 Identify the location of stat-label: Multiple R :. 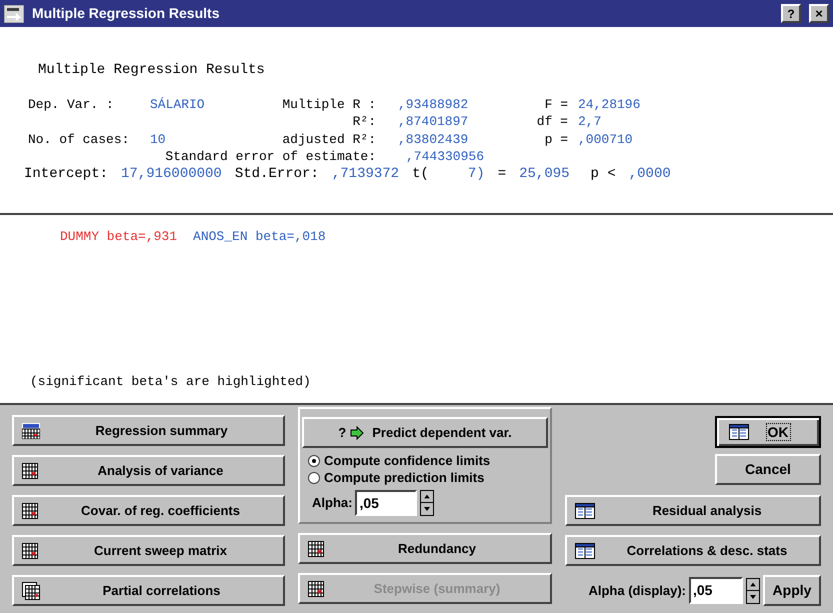
(328, 104).